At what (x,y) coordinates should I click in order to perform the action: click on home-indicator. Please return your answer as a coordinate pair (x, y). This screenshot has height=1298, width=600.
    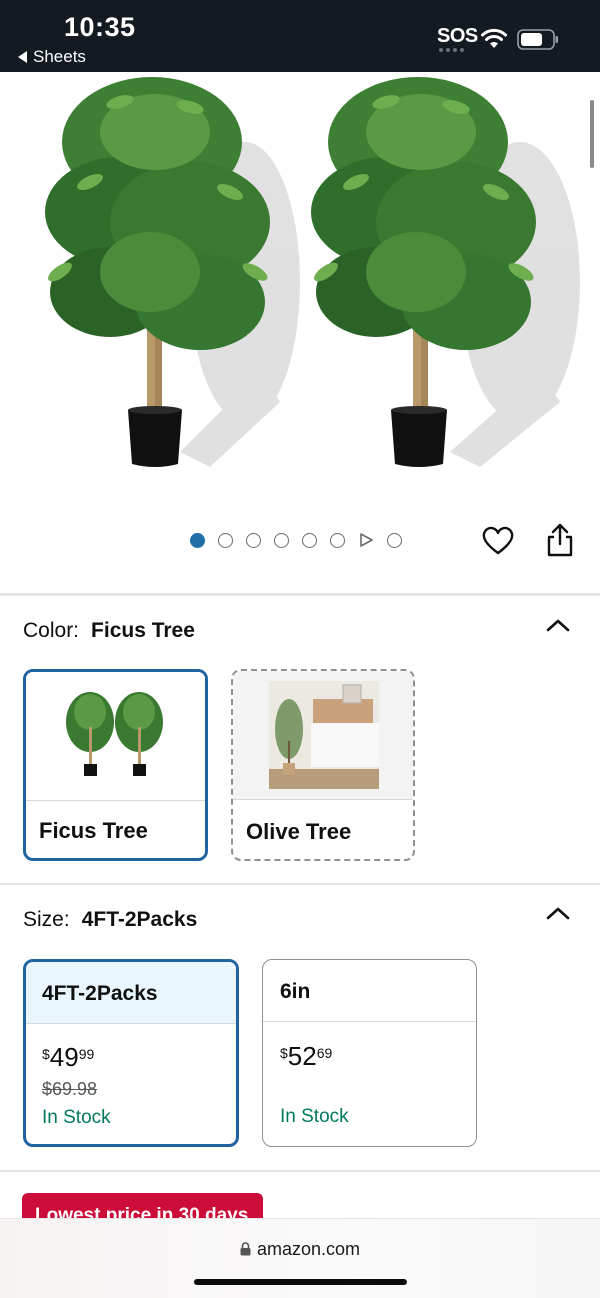
    Looking at the image, I should click on (300, 1282).